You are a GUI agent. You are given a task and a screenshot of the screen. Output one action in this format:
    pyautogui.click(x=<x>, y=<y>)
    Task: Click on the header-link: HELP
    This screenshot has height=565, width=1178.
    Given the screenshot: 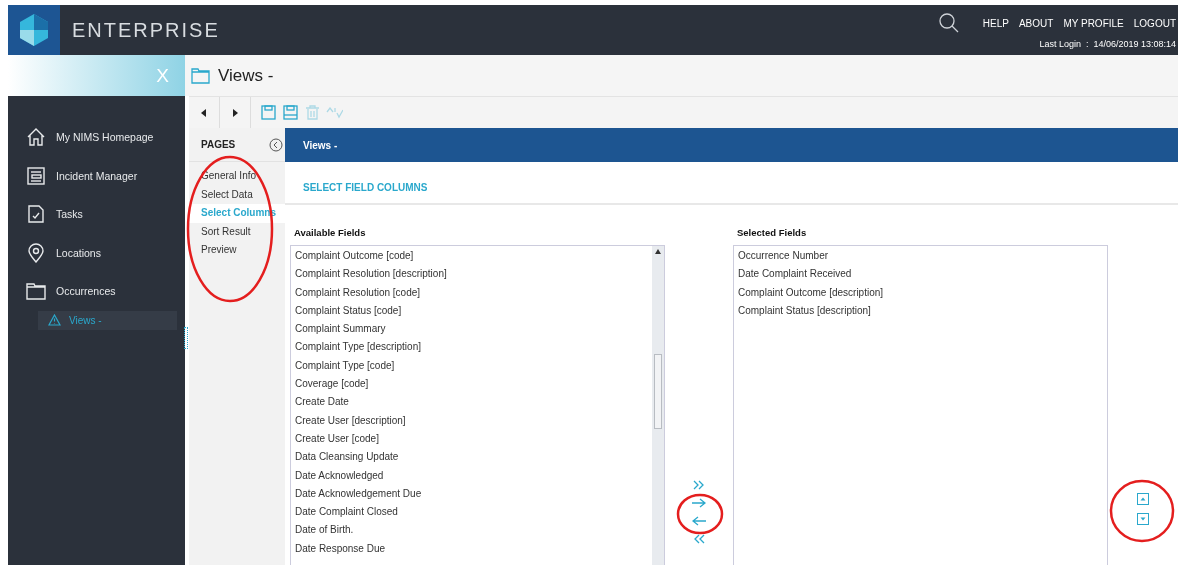 What is the action you would take?
    pyautogui.click(x=995, y=23)
    